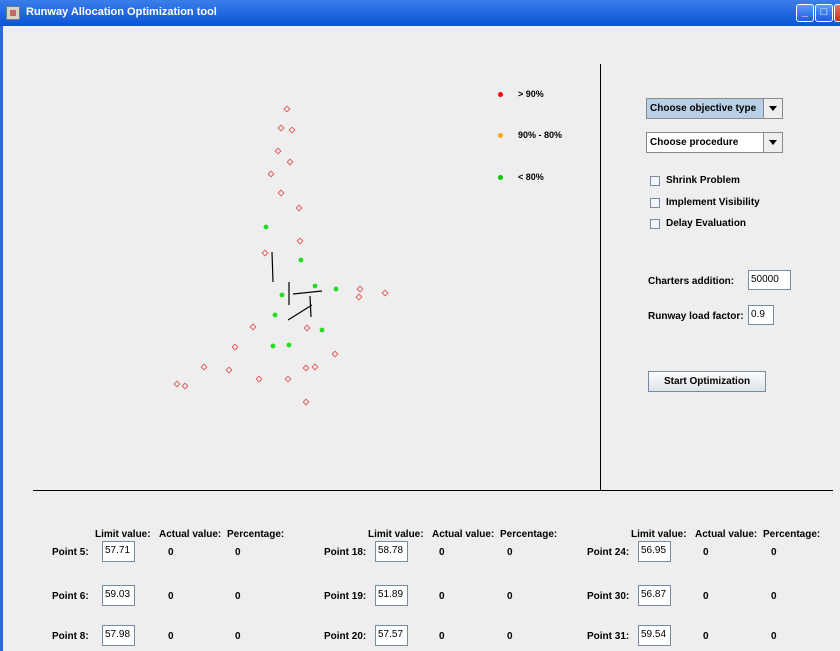  I want to click on close-button: X, so click(837, 13).